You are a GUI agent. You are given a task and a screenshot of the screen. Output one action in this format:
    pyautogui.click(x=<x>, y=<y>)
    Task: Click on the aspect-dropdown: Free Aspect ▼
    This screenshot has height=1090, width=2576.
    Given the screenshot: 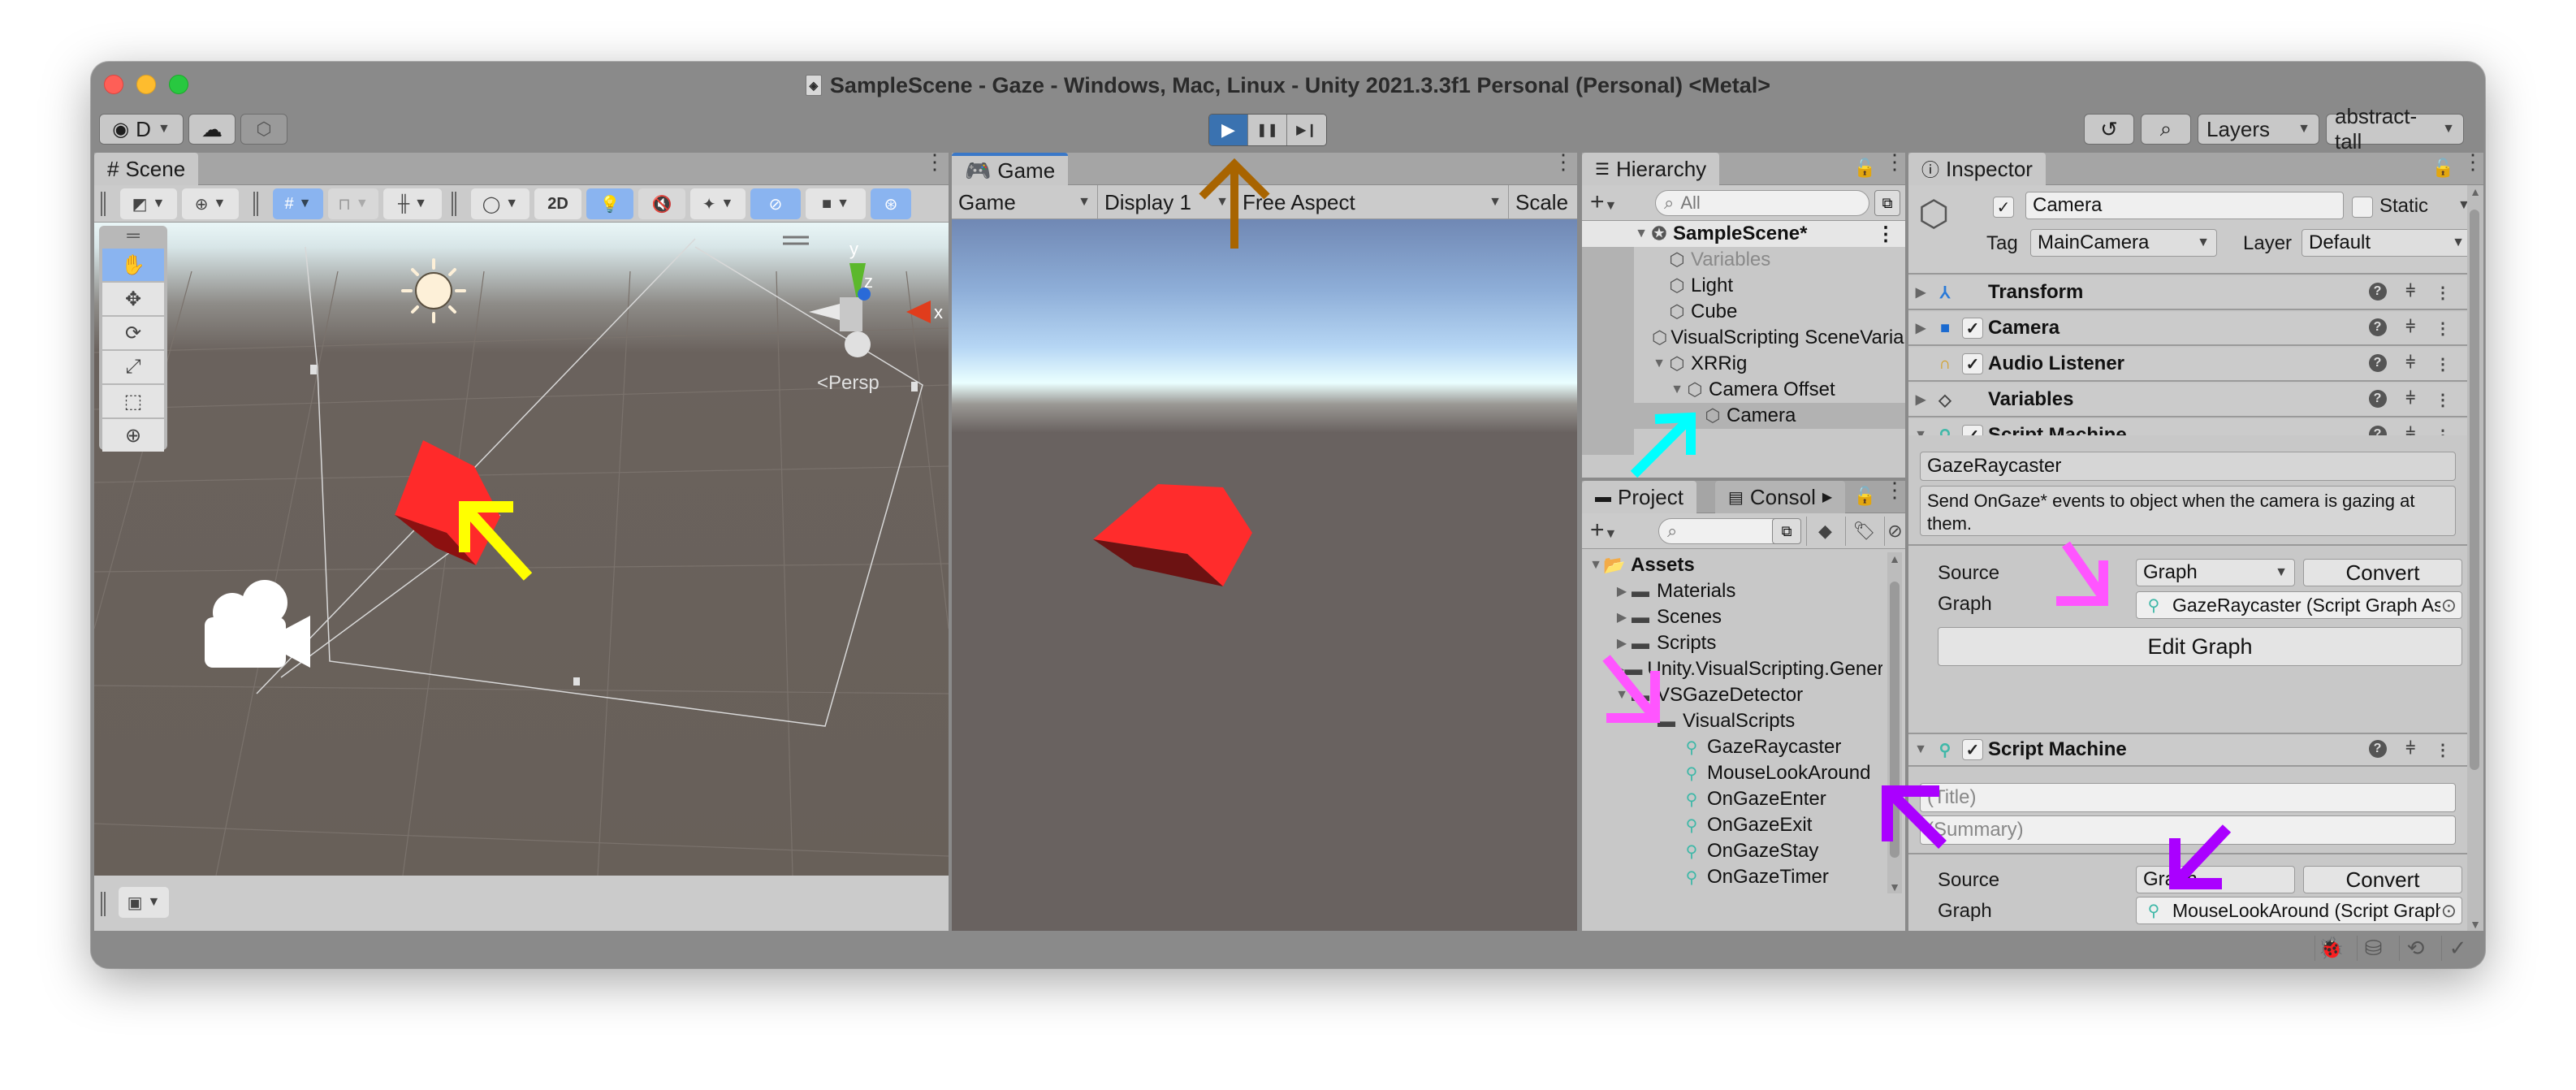 What is the action you would take?
    pyautogui.click(x=1372, y=202)
    